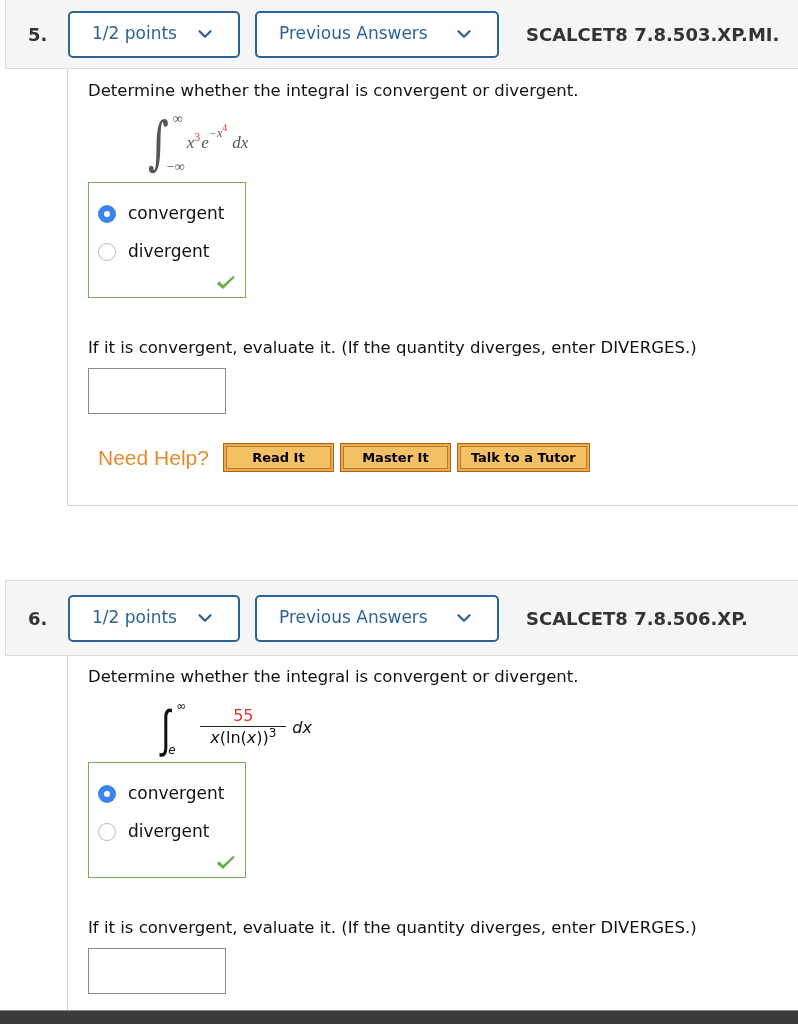 This screenshot has height=1024, width=798. Describe the element at coordinates (278, 457) in the screenshot. I see `help-button: Read It` at that location.